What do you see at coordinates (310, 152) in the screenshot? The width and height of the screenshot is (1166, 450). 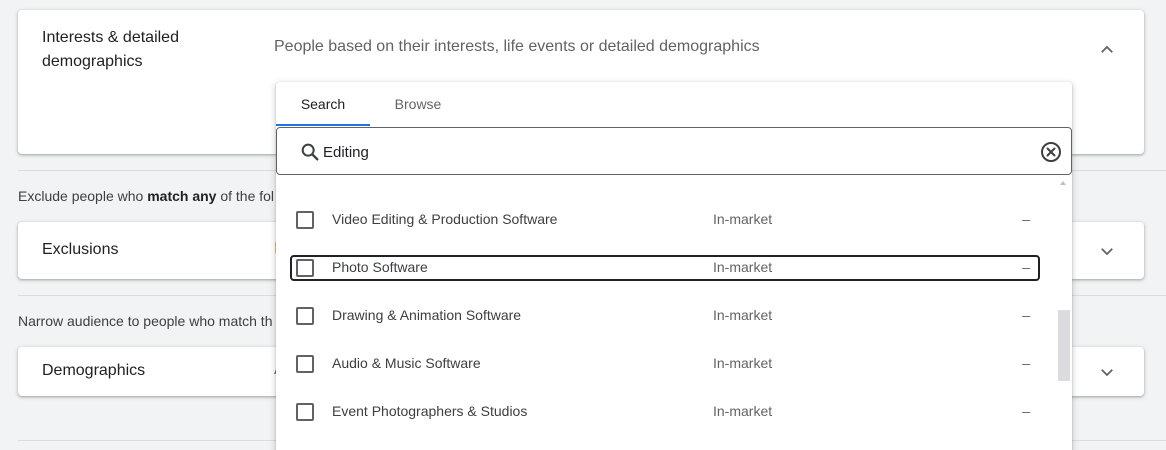 I see `search-icon` at bounding box center [310, 152].